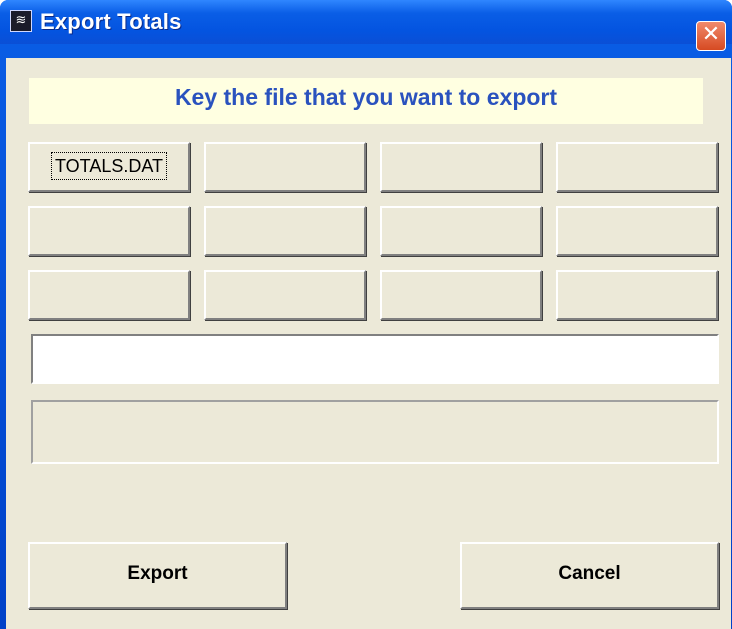 The width and height of the screenshot is (732, 629). Describe the element at coordinates (711, 36) in the screenshot. I see `close-button: ✕` at that location.